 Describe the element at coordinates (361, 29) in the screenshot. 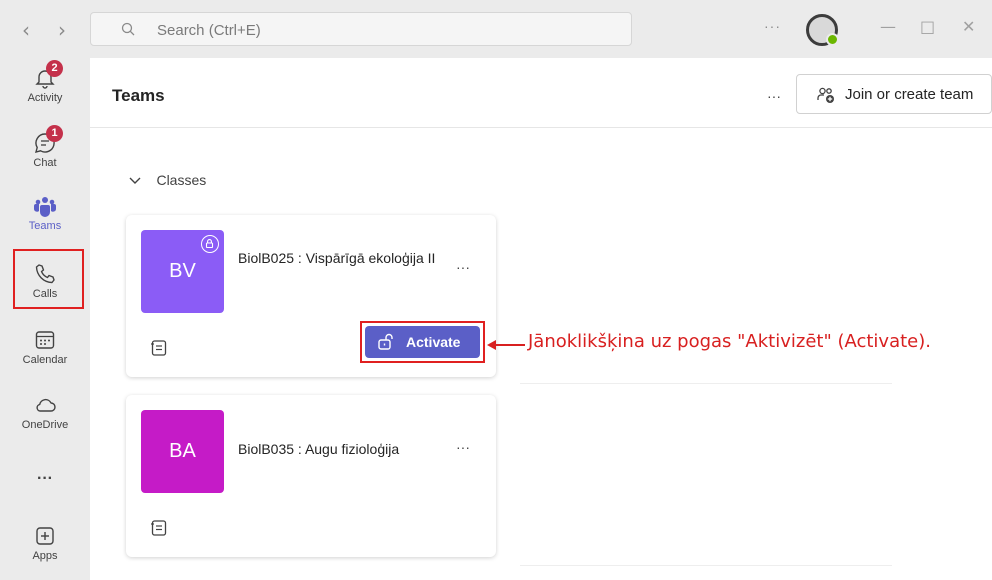

I see `search-box: Search (Ctrl+E)` at that location.